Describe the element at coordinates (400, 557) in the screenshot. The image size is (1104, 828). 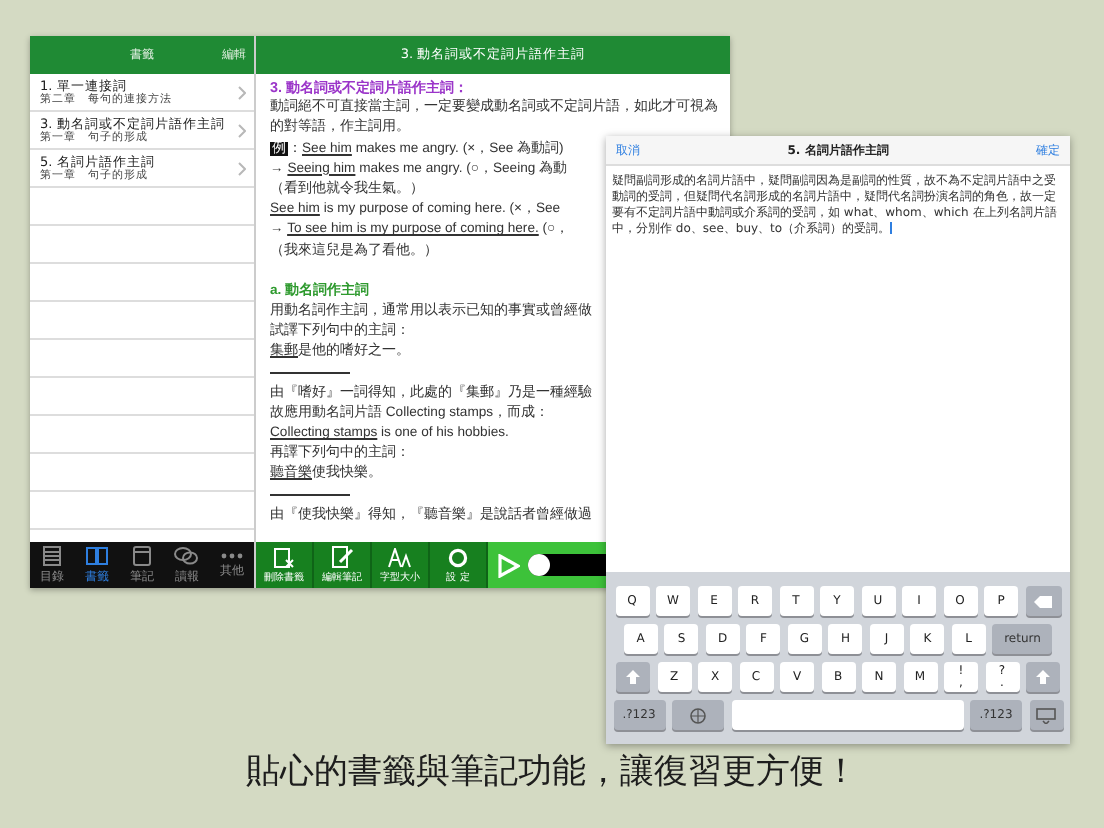
I see `font-size-icon` at that location.